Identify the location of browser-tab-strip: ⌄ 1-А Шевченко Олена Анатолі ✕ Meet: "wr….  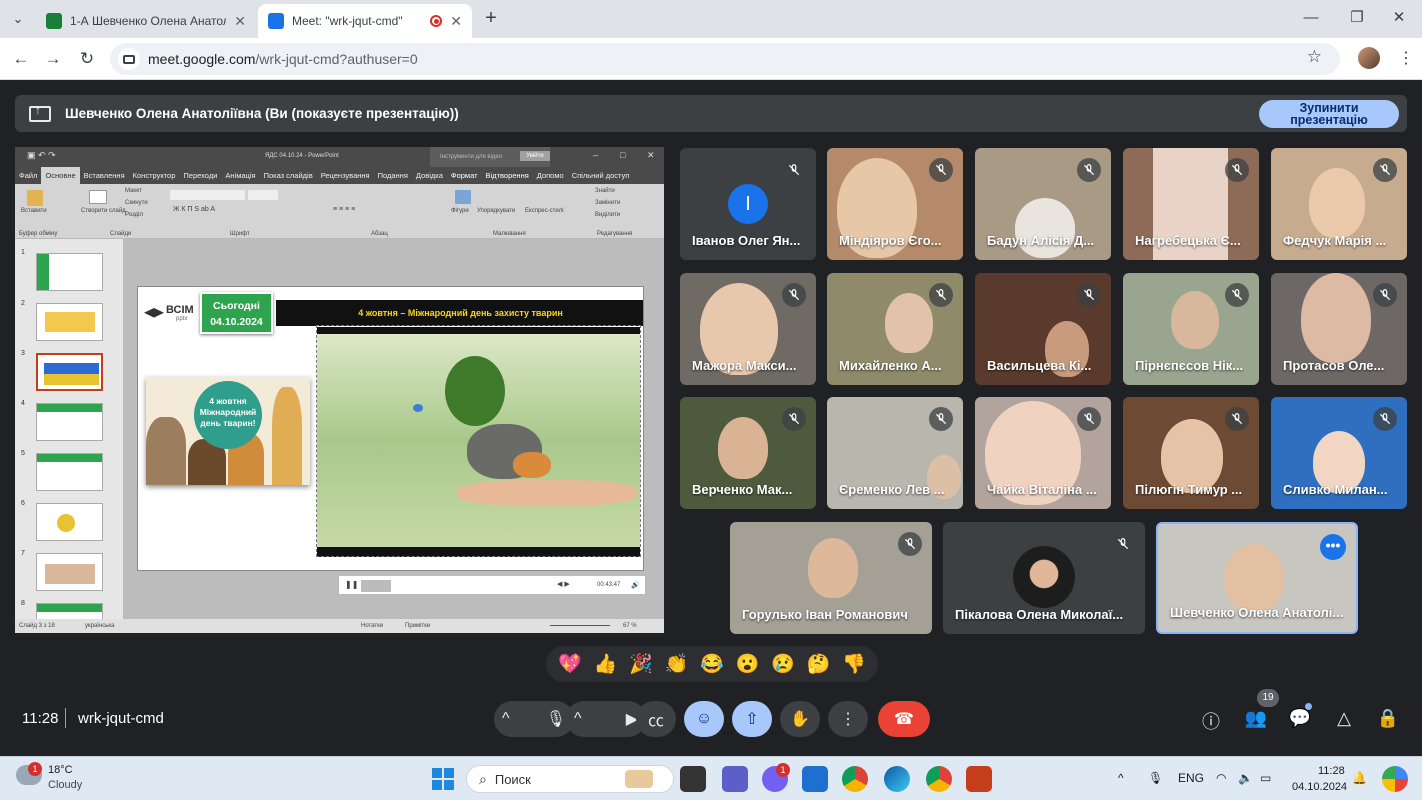
(711, 19).